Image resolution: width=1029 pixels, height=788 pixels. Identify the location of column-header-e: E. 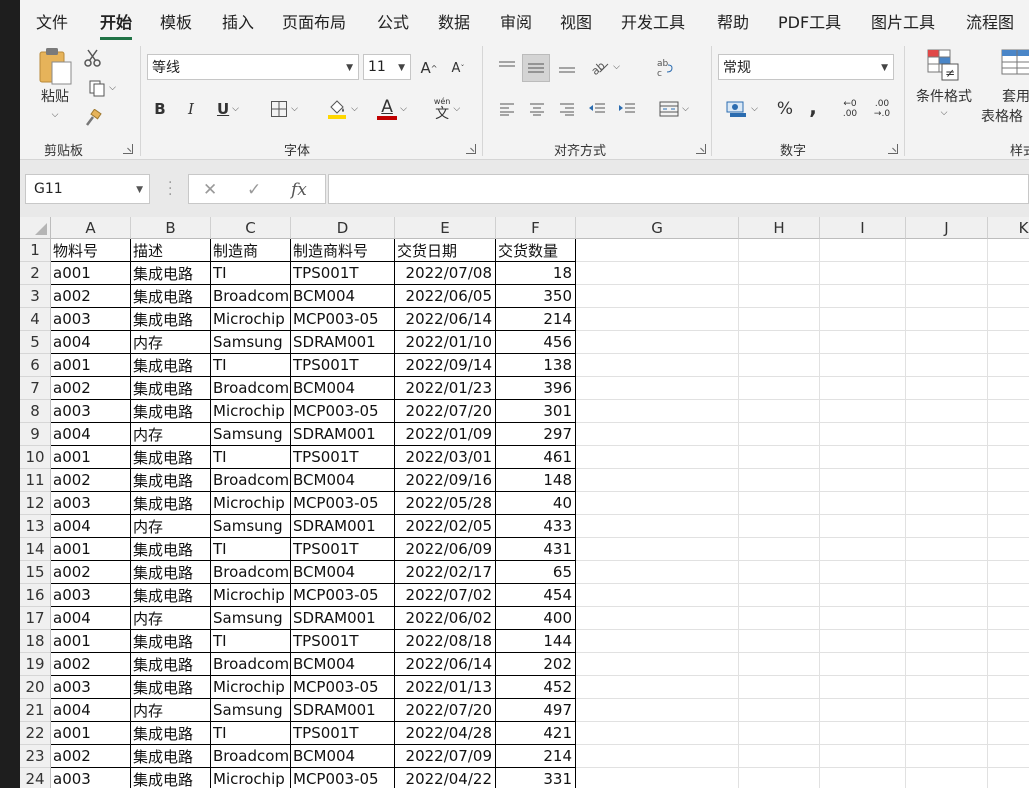
(445, 228).